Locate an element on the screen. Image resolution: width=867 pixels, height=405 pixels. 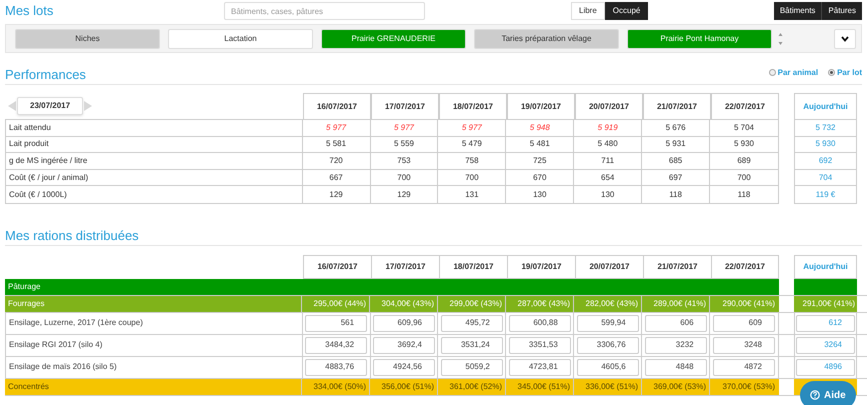
toggle-button: Occupé is located at coordinates (626, 11).